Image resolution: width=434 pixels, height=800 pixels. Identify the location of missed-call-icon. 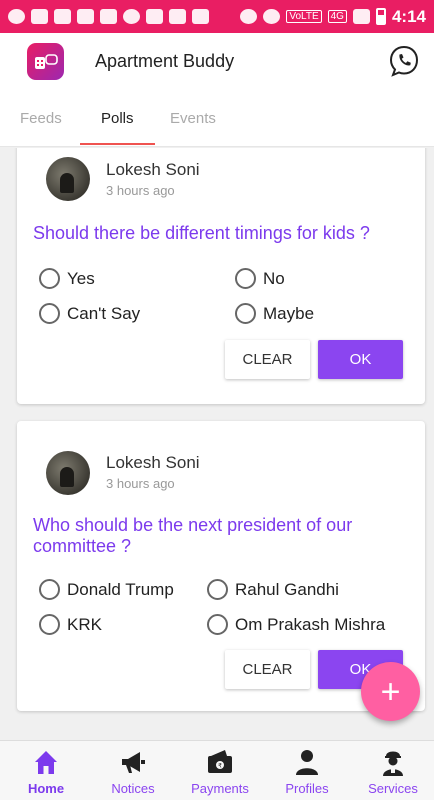
(108, 16).